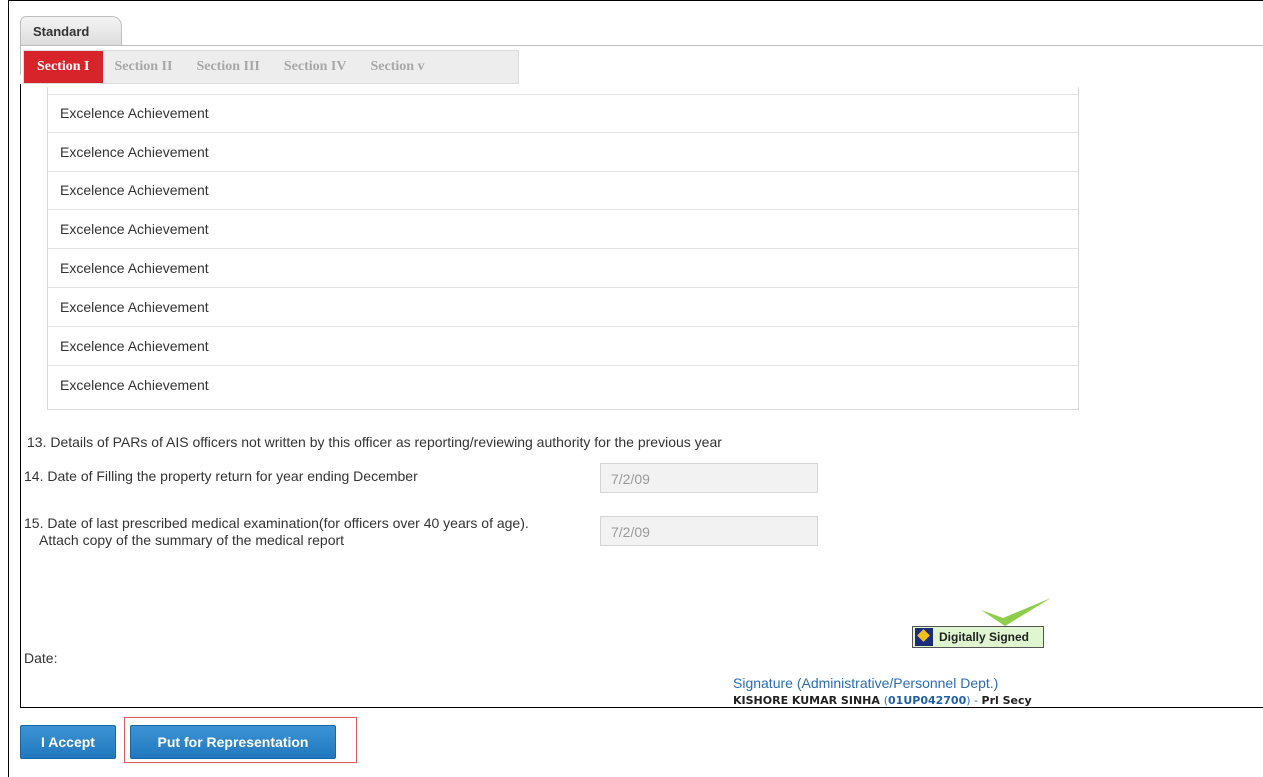 The width and height of the screenshot is (1263, 777). What do you see at coordinates (924, 637) in the screenshot?
I see `signature-logo-icon` at bounding box center [924, 637].